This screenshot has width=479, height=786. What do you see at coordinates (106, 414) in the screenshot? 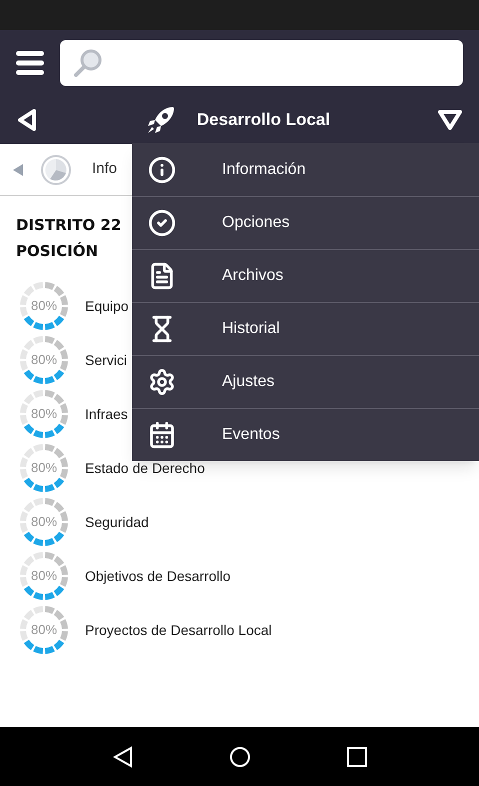
I see `category-label: Infraes` at bounding box center [106, 414].